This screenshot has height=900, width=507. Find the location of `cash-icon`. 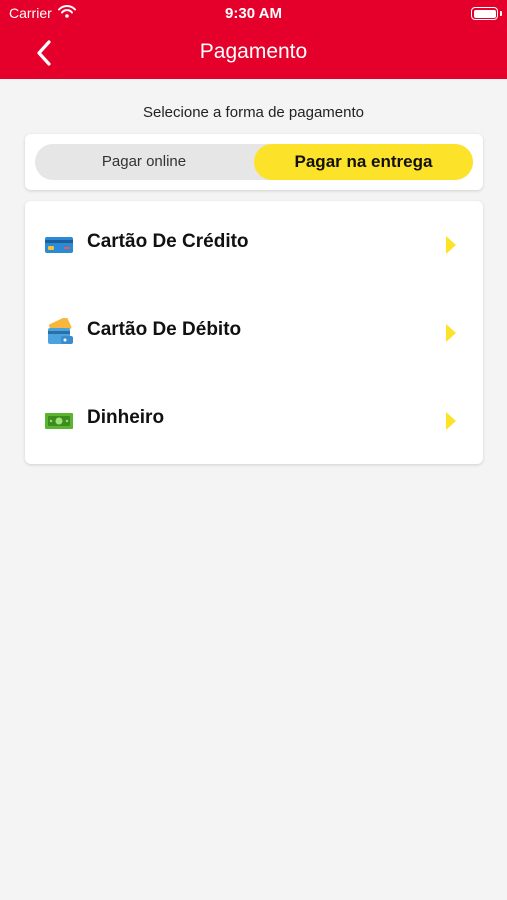

cash-icon is located at coordinates (59, 421).